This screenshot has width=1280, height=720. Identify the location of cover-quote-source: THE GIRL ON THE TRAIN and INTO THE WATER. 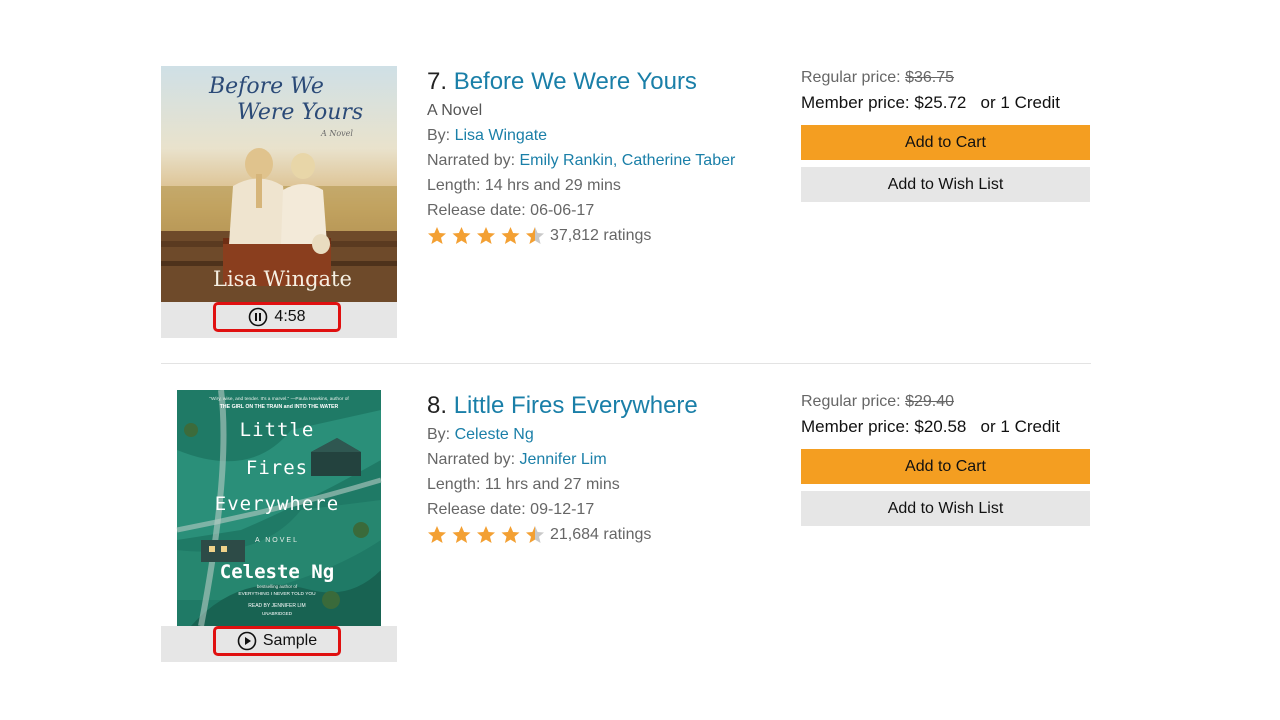
(279, 407).